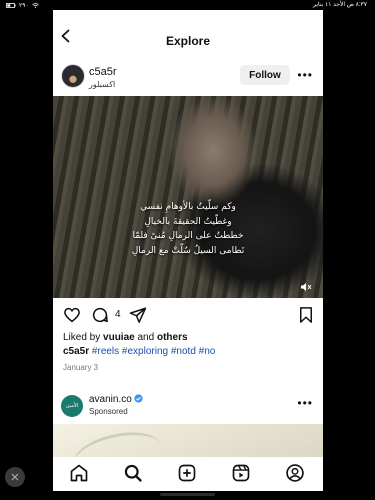 The image size is (375, 500). Describe the element at coordinates (188, 405) in the screenshot. I see `ad-header: الأمين avanin.co Sponsored •••` at that location.